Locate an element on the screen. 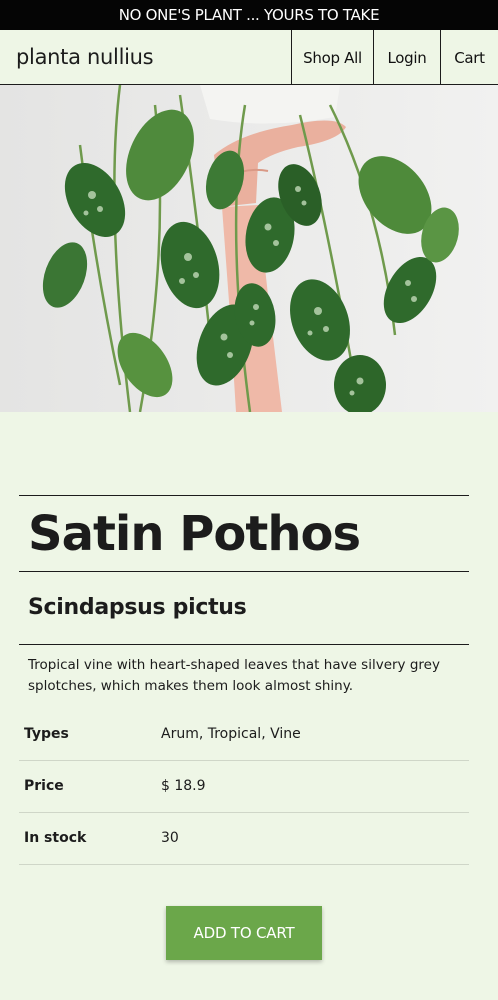  brand-logo: planta nullius is located at coordinates (85, 57).